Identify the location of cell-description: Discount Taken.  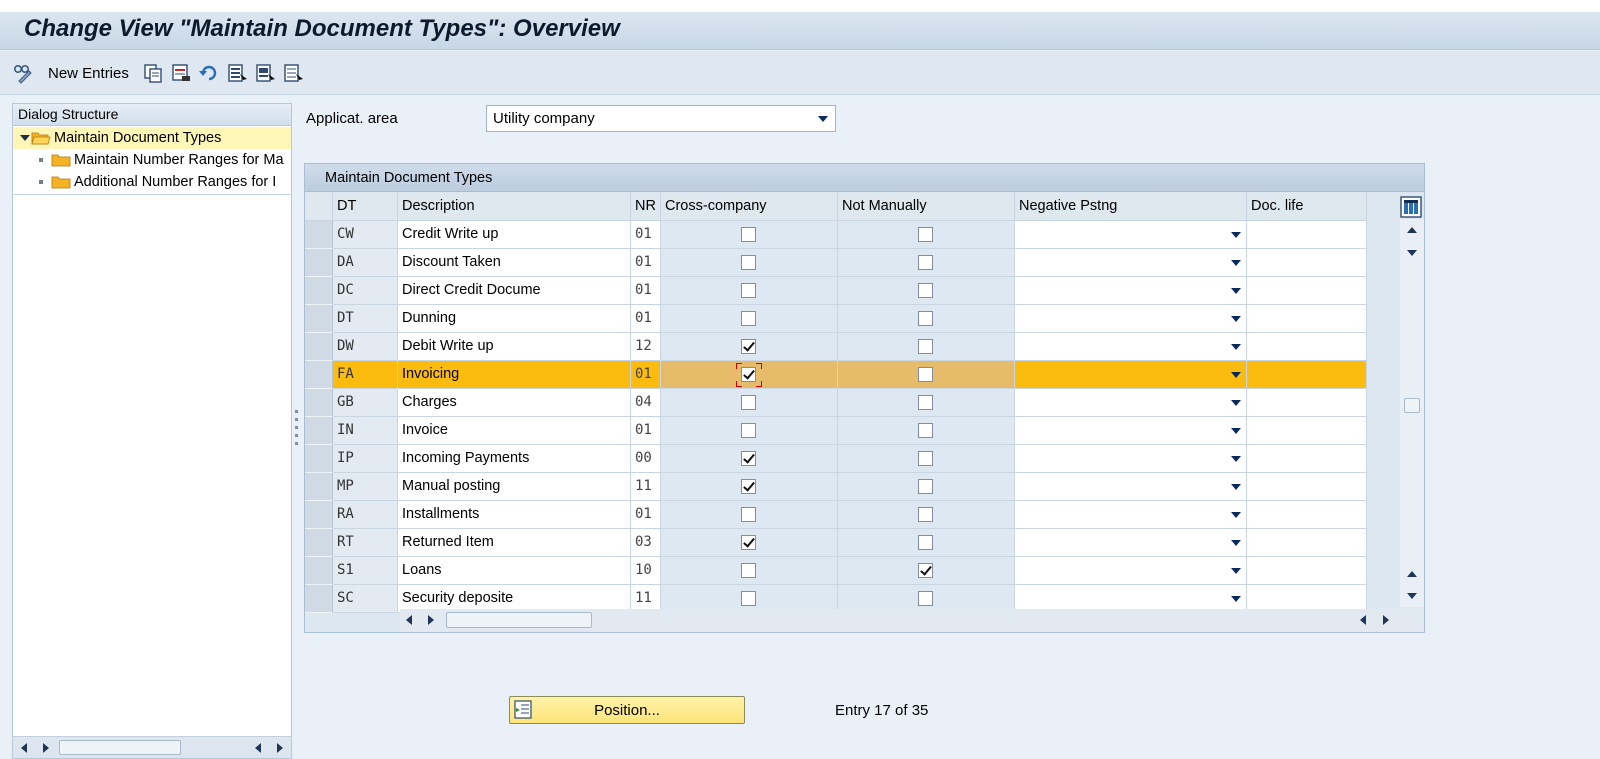
(514, 263).